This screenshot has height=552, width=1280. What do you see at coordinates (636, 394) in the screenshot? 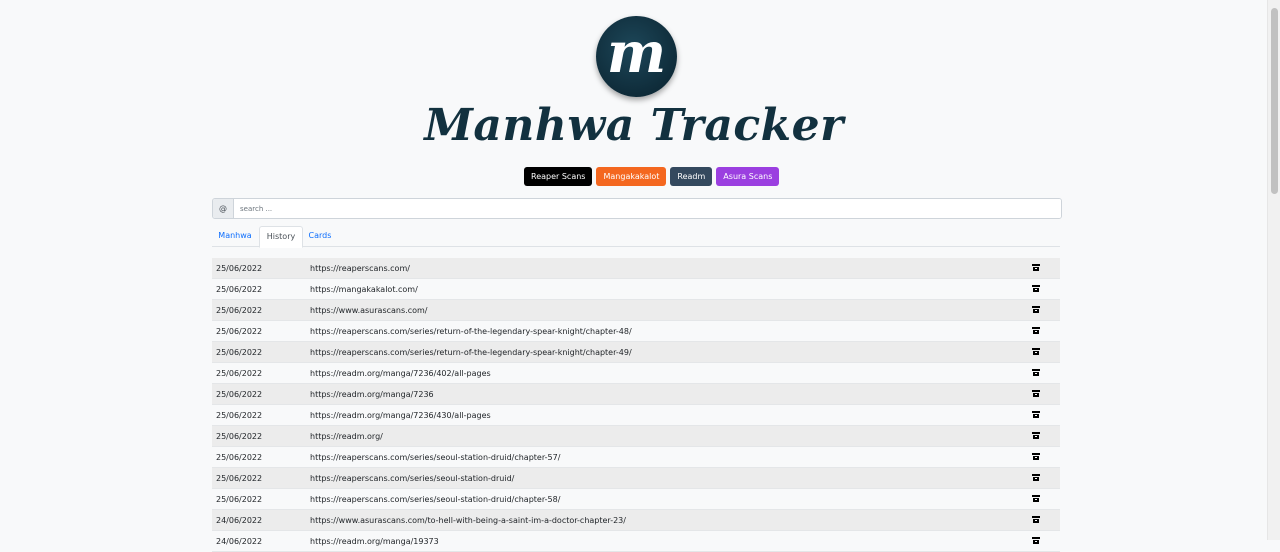
I see `table-row: 25/06/2022 https://readm.org/manga/7236` at bounding box center [636, 394].